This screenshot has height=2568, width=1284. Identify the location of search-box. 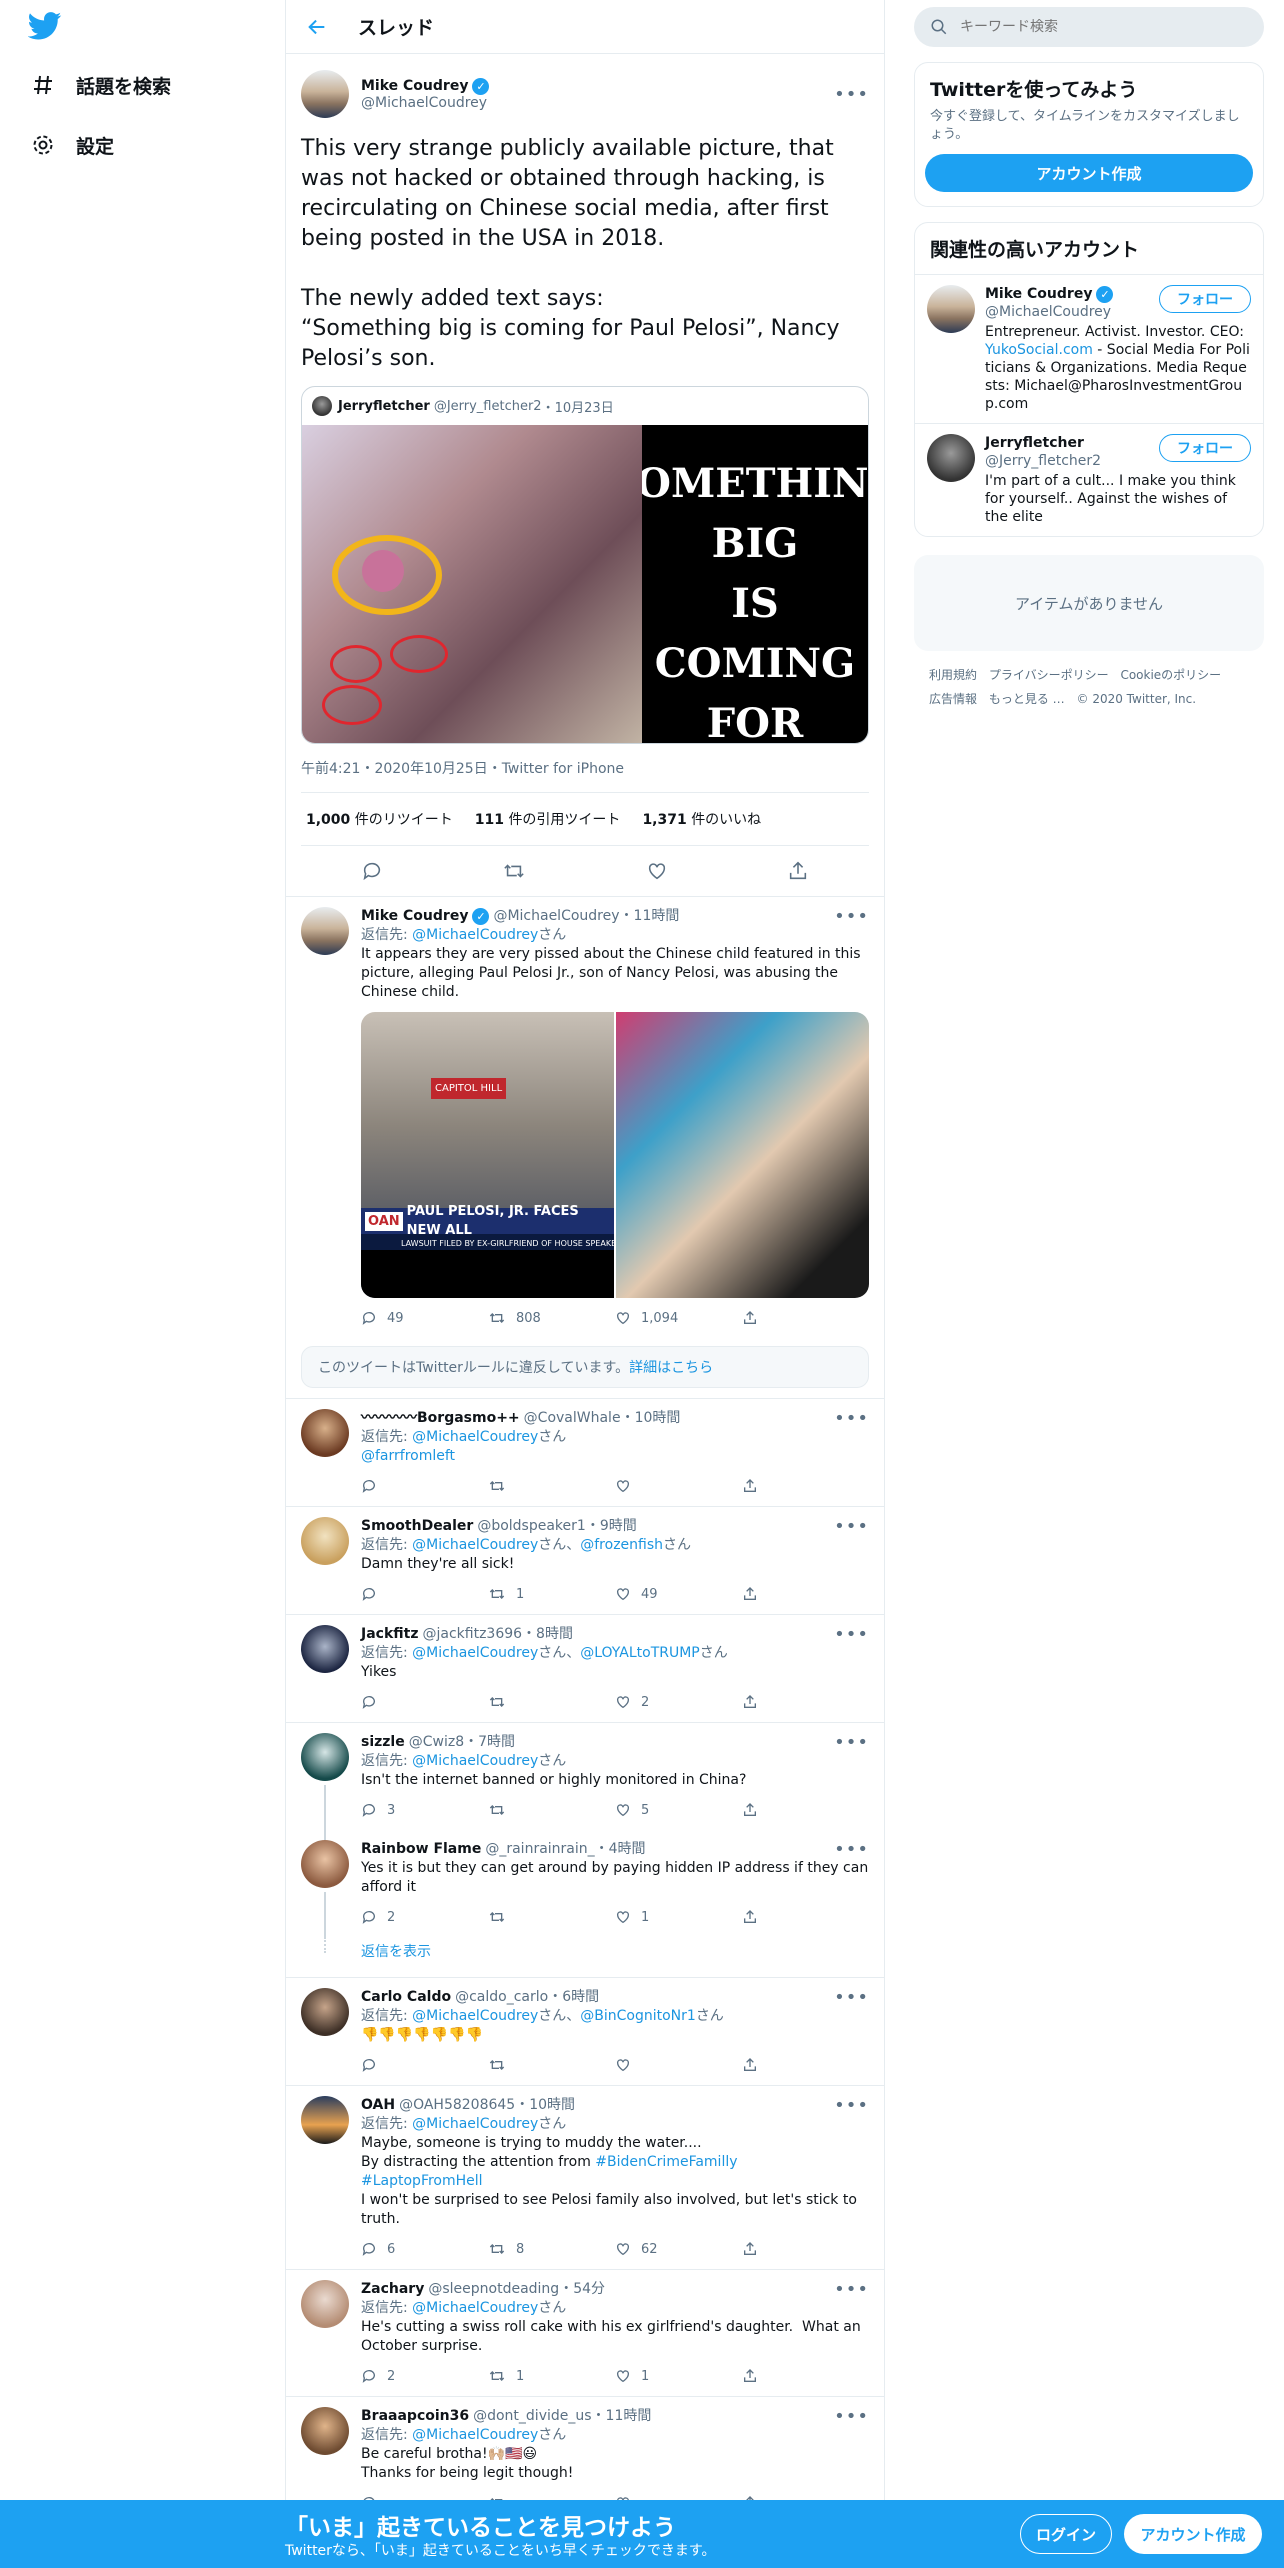
(1089, 27).